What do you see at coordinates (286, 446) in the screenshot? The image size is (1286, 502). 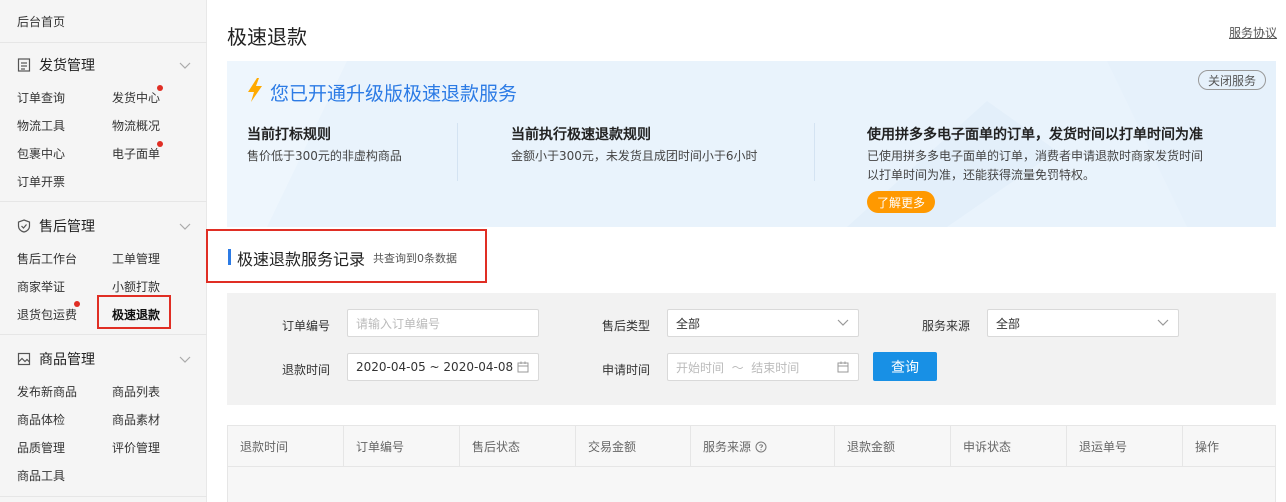 I see `column-header: 退款时间` at bounding box center [286, 446].